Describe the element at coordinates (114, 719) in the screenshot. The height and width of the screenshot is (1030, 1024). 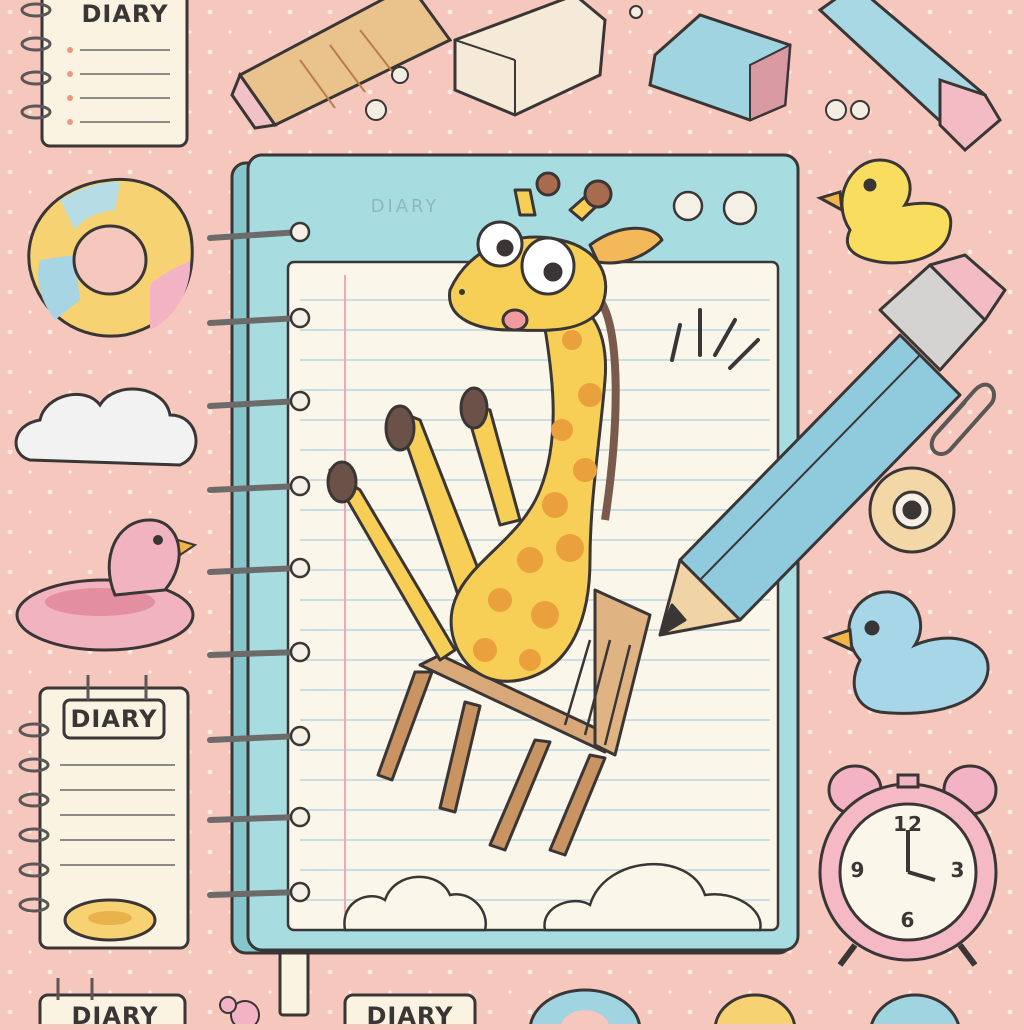
I see `diary-label-mid-left: DIARY` at that location.